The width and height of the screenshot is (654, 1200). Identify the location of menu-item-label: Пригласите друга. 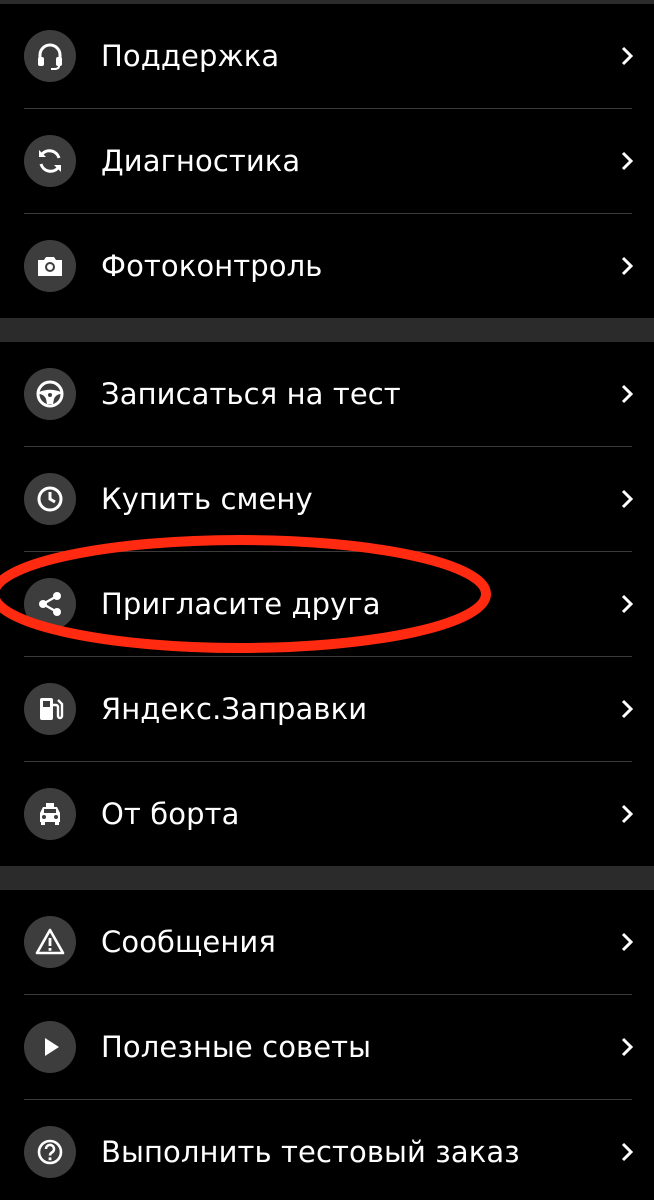
(241, 604).